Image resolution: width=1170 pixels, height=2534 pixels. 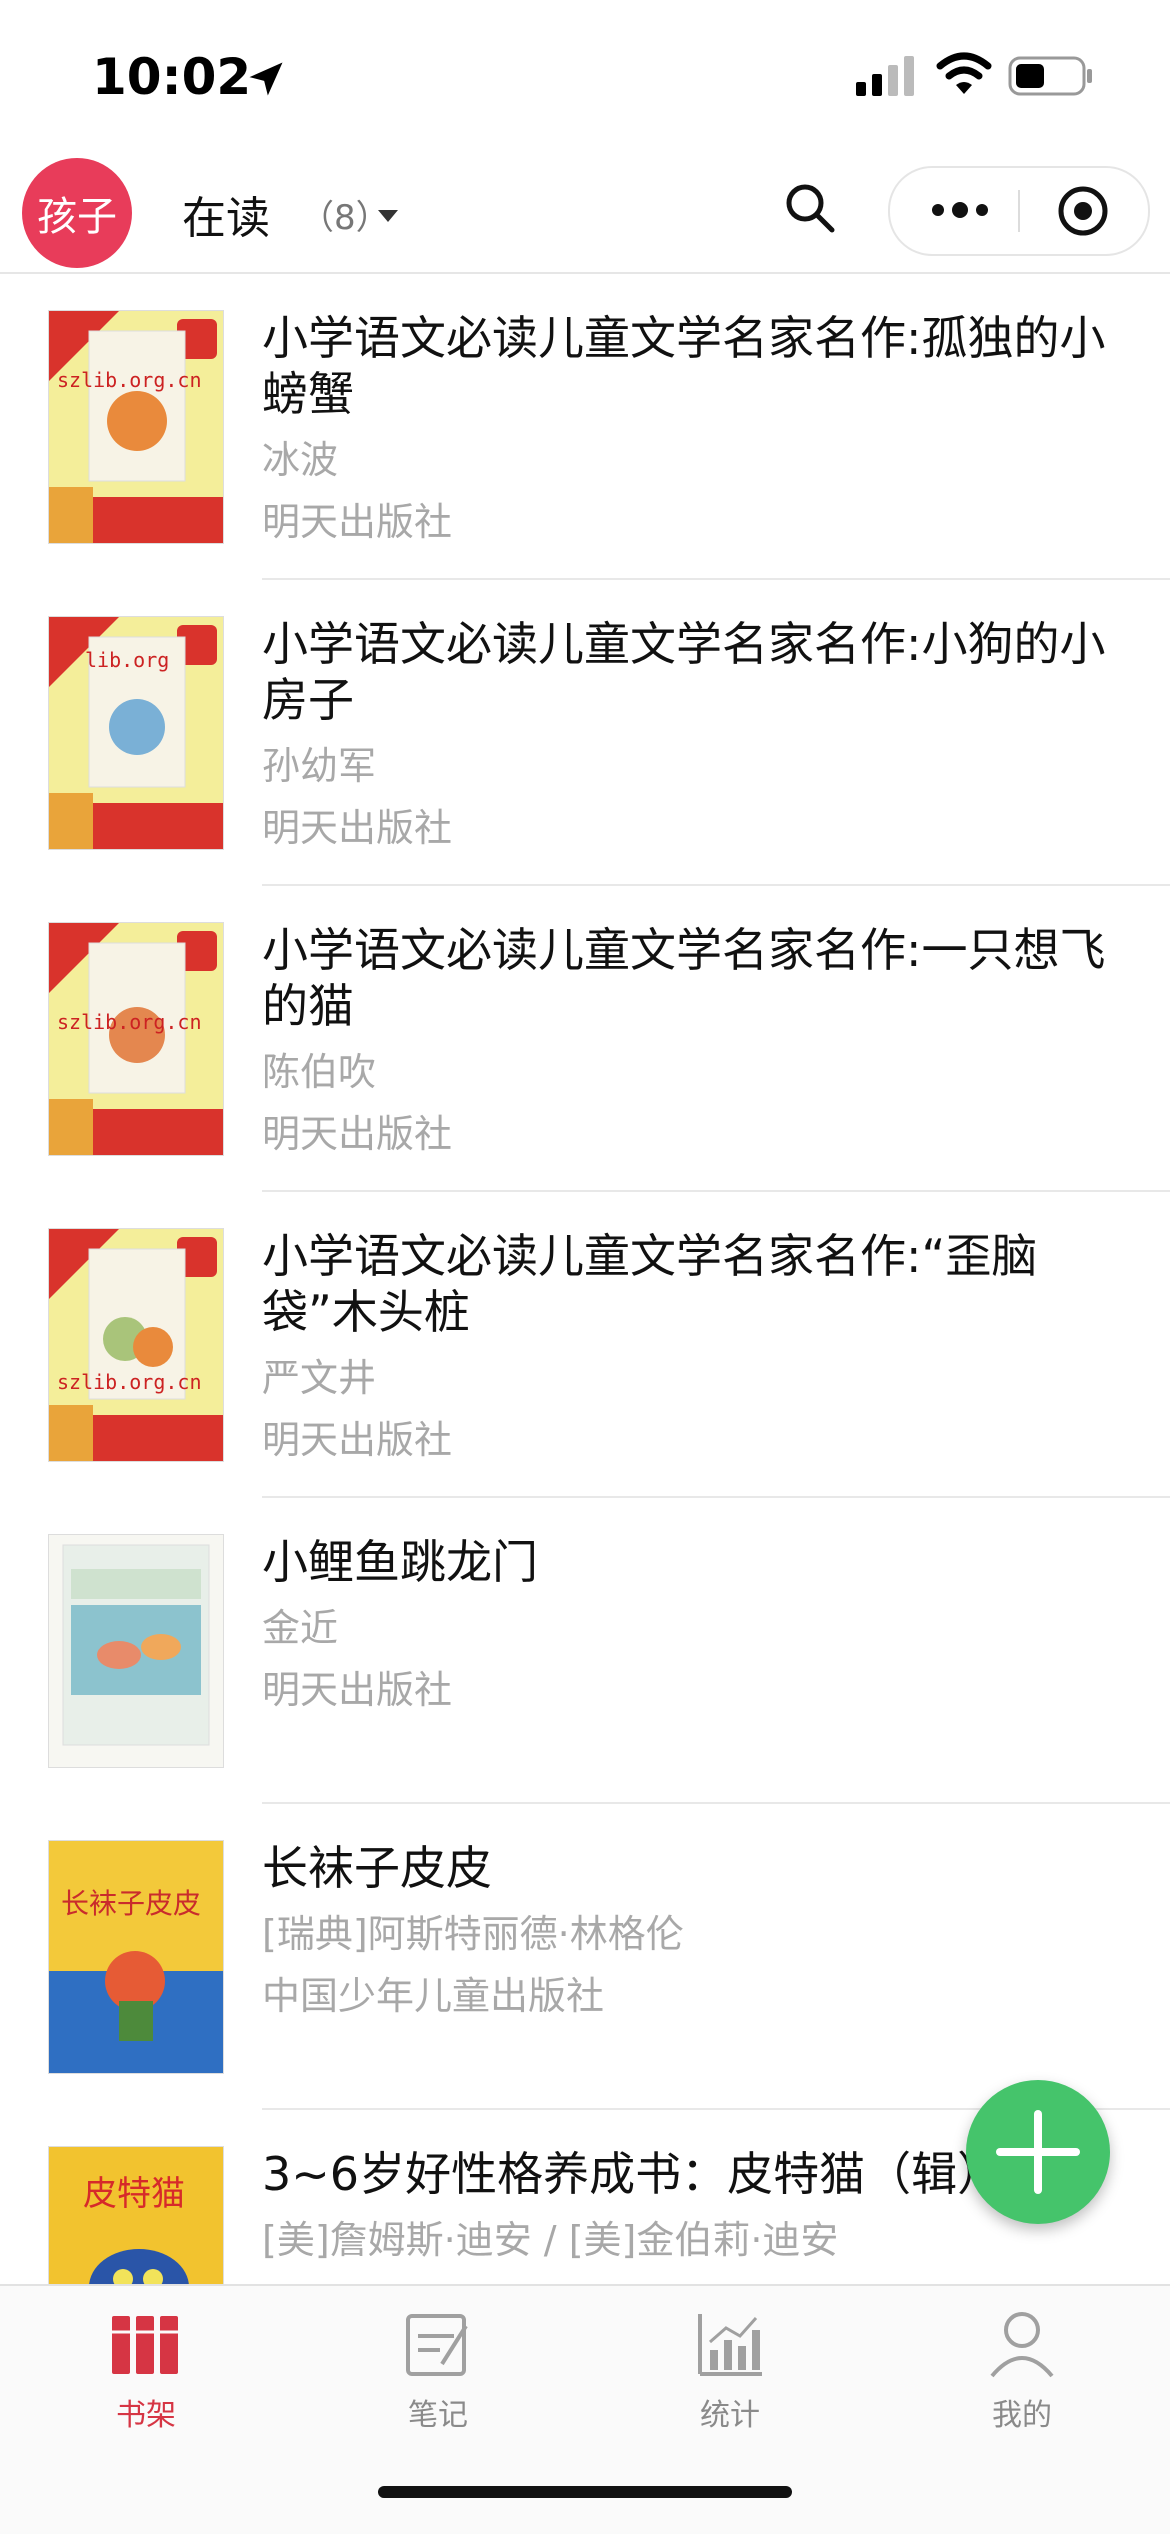 I want to click on svg-text: 长袜子皮皮, so click(x=131, y=1903).